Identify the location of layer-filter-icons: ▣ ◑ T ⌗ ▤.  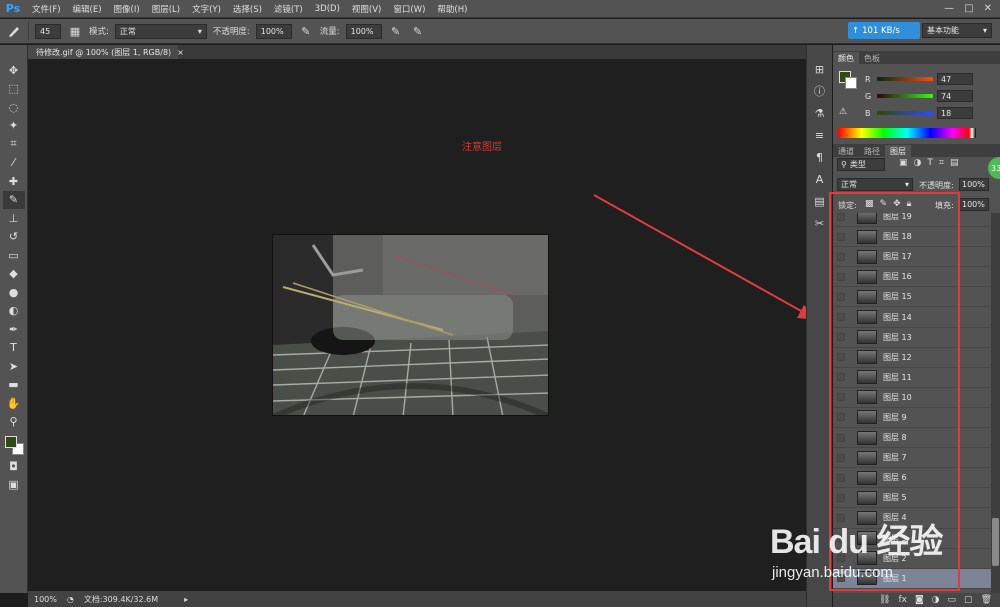
(928, 163).